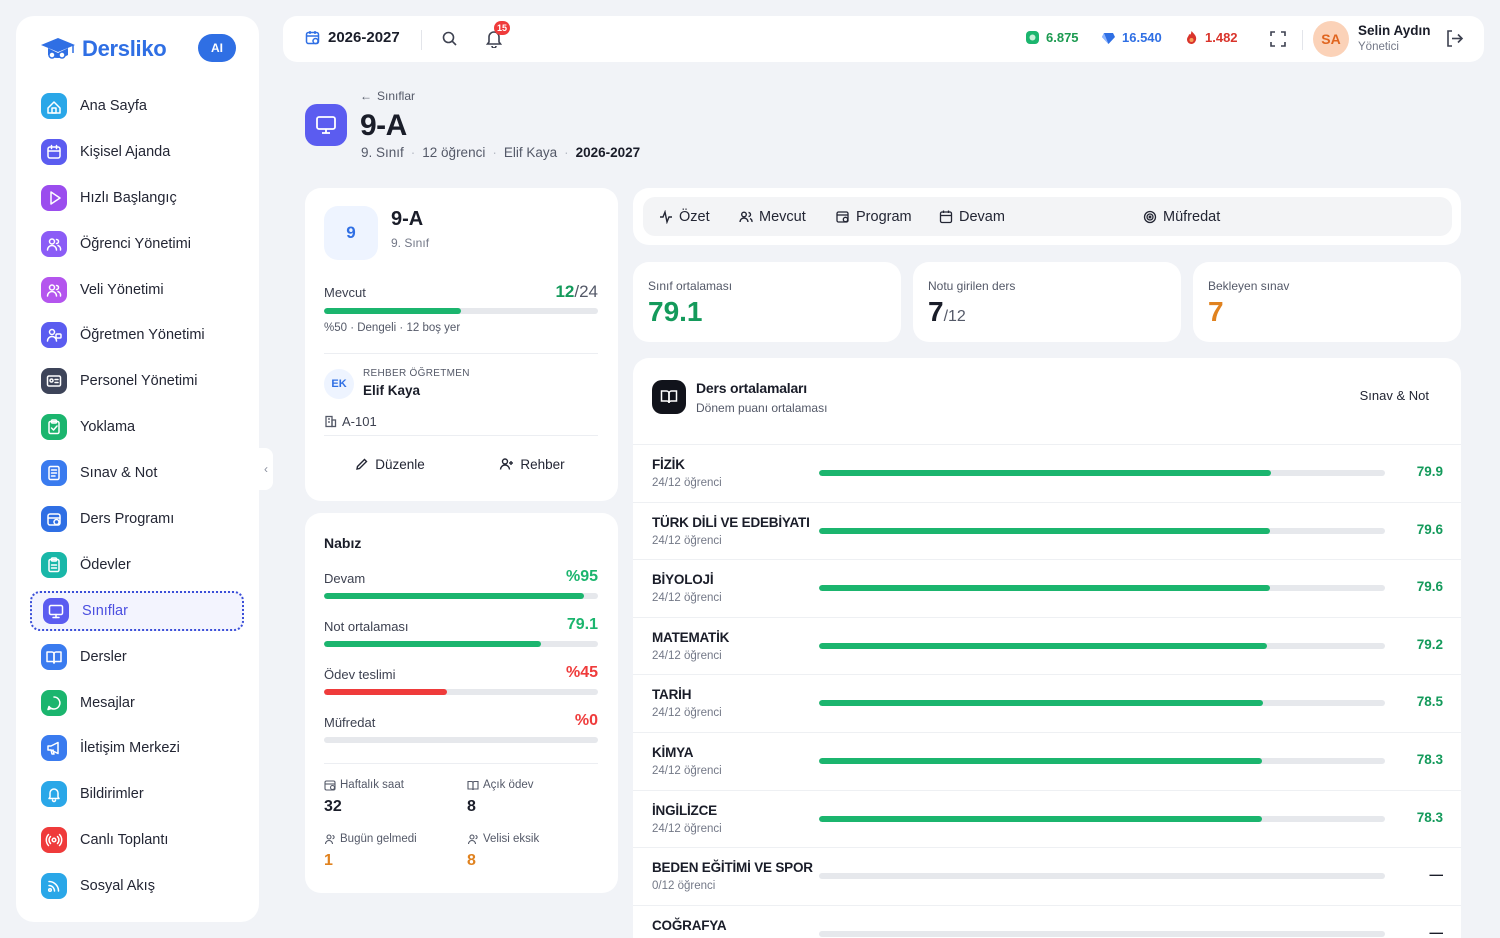 The width and height of the screenshot is (1500, 938). Describe the element at coordinates (1047, 703) in the screenshot. I see `table-row: TARİH 24/12 öğrenci 78.5` at that location.